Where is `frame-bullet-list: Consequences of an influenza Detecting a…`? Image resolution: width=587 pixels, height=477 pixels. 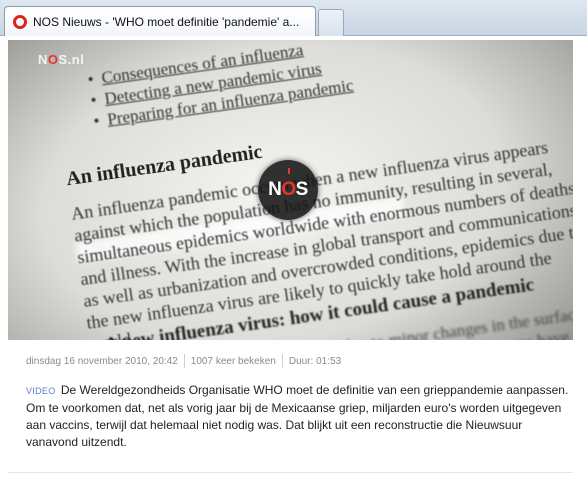 frame-bullet-list: Consequences of an influenza Detecting a… is located at coordinates (220, 86).